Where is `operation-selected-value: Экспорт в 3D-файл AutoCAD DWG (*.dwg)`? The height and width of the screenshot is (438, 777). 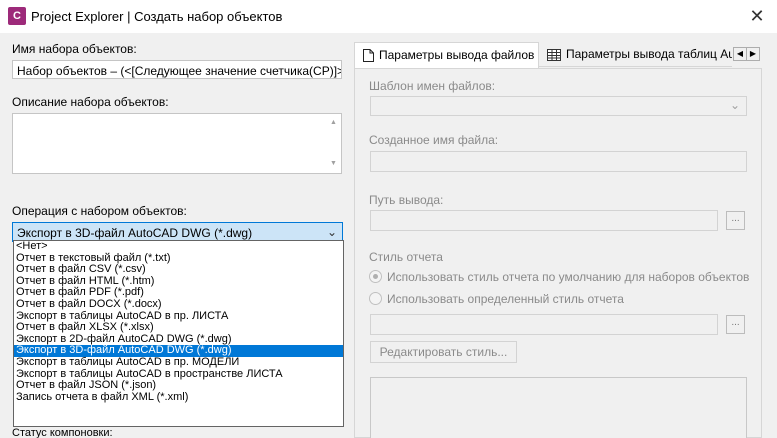 operation-selected-value: Экспорт в 3D-файл AutoCAD DWG (*.dwg) is located at coordinates (135, 233).